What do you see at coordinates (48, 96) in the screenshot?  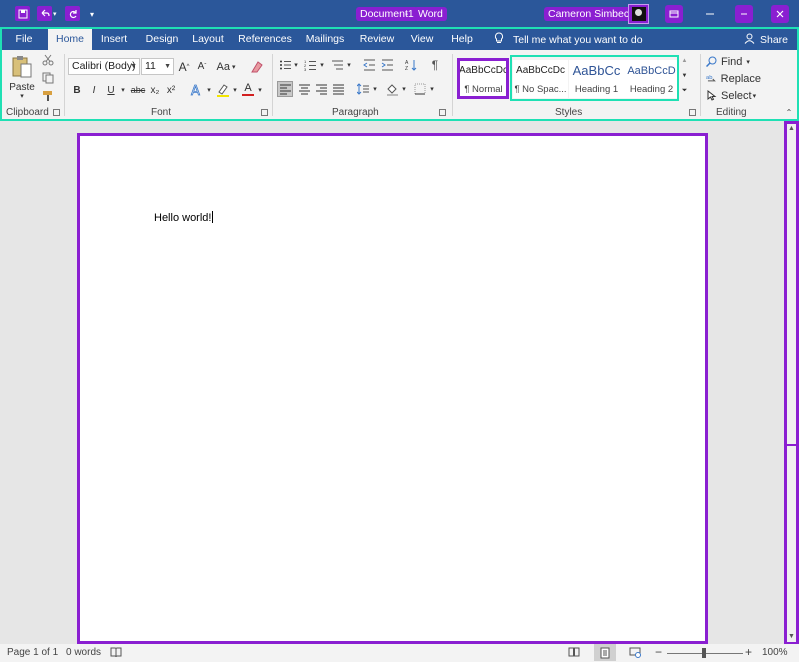 I see `format-painter-icon` at bounding box center [48, 96].